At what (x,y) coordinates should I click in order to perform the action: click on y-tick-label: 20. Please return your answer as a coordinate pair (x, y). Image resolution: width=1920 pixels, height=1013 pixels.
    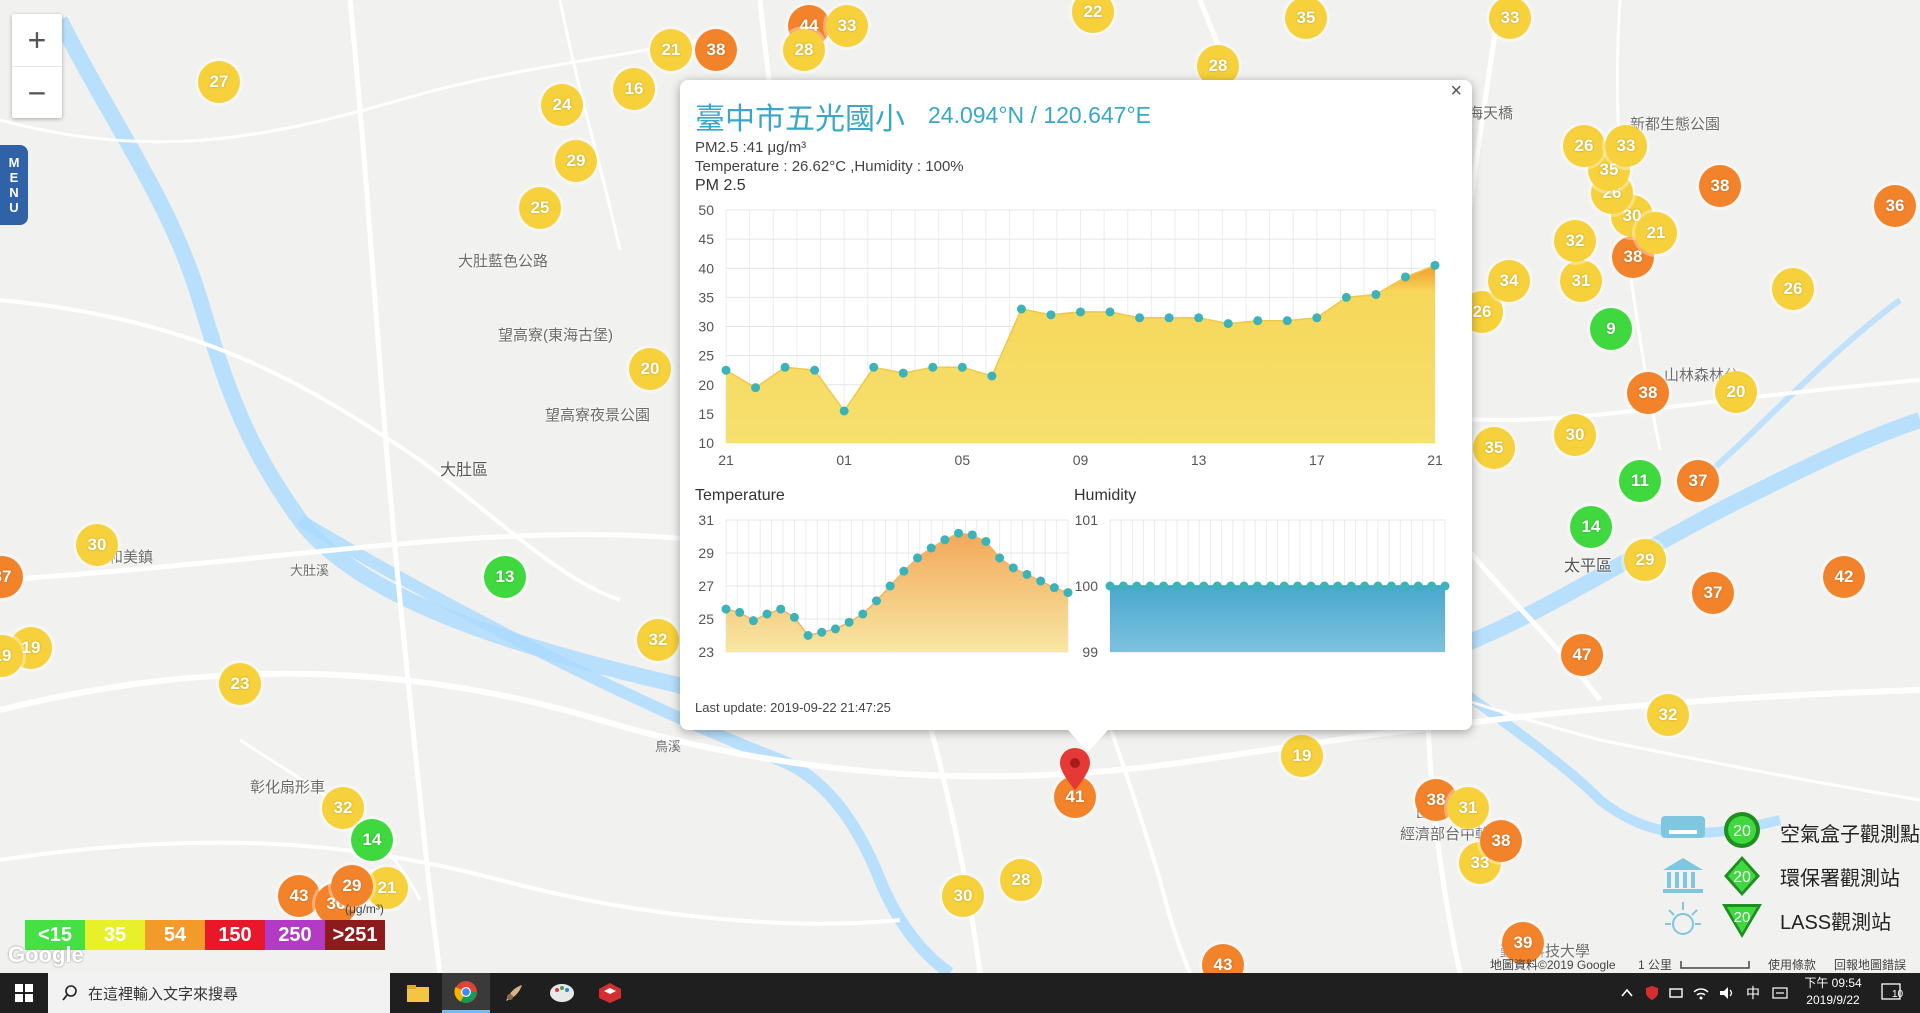
    Looking at the image, I should click on (706, 385).